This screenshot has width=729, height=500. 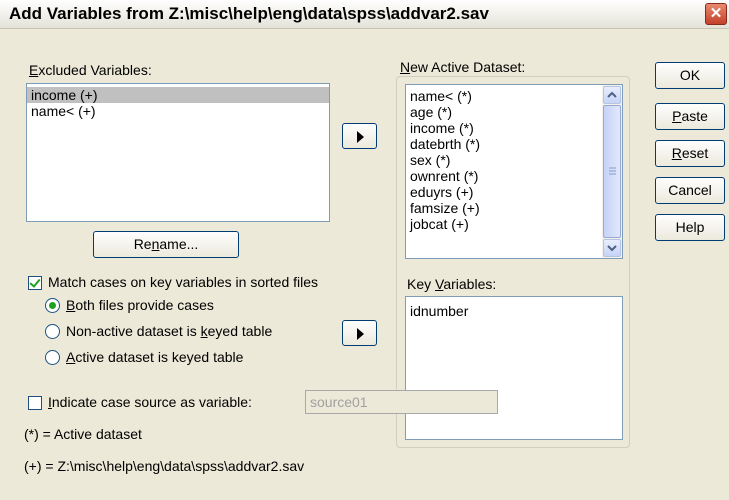 I want to click on list-item: idnumber, so click(x=514, y=311).